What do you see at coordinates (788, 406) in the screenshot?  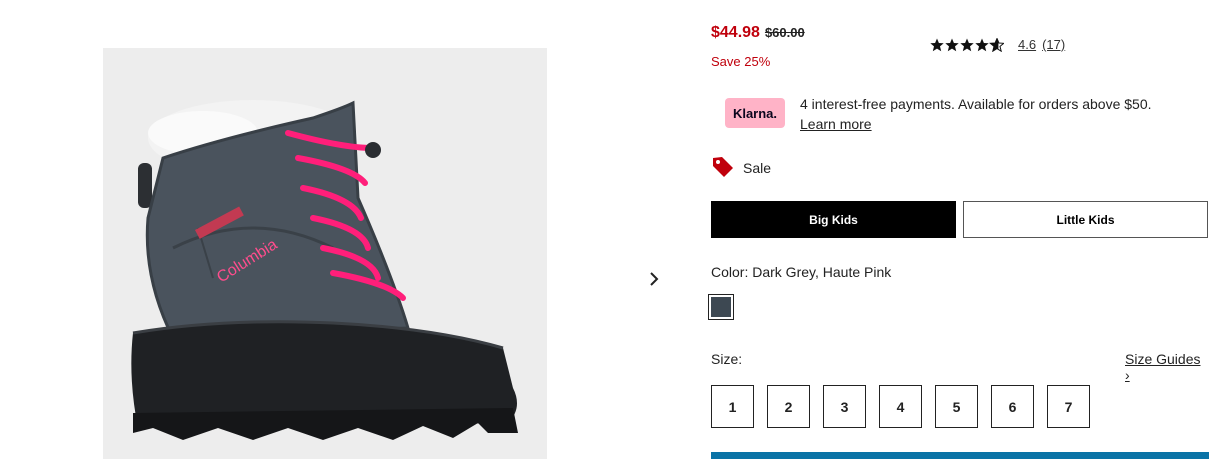 I see `size-option-2: 2` at bounding box center [788, 406].